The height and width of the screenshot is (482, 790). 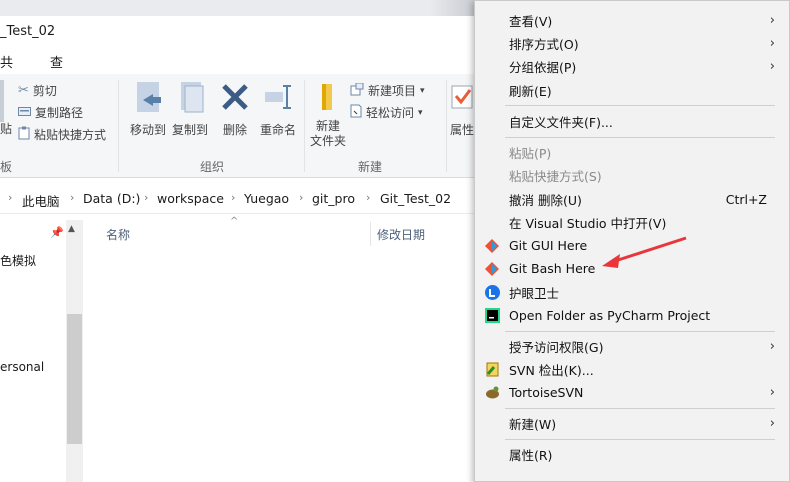 I want to click on menu-item-grant-access: 授予访问权限(G) ›, so click(x=632, y=346).